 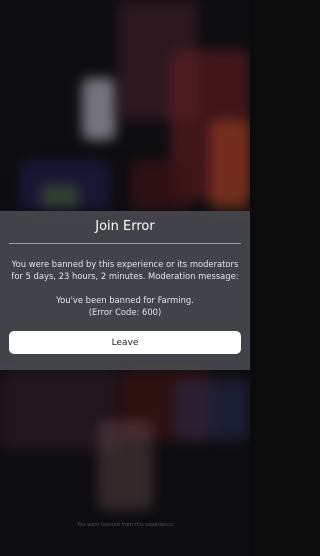 What do you see at coordinates (125, 312) in the screenshot?
I see `error-code: (Error Code: 600)` at bounding box center [125, 312].